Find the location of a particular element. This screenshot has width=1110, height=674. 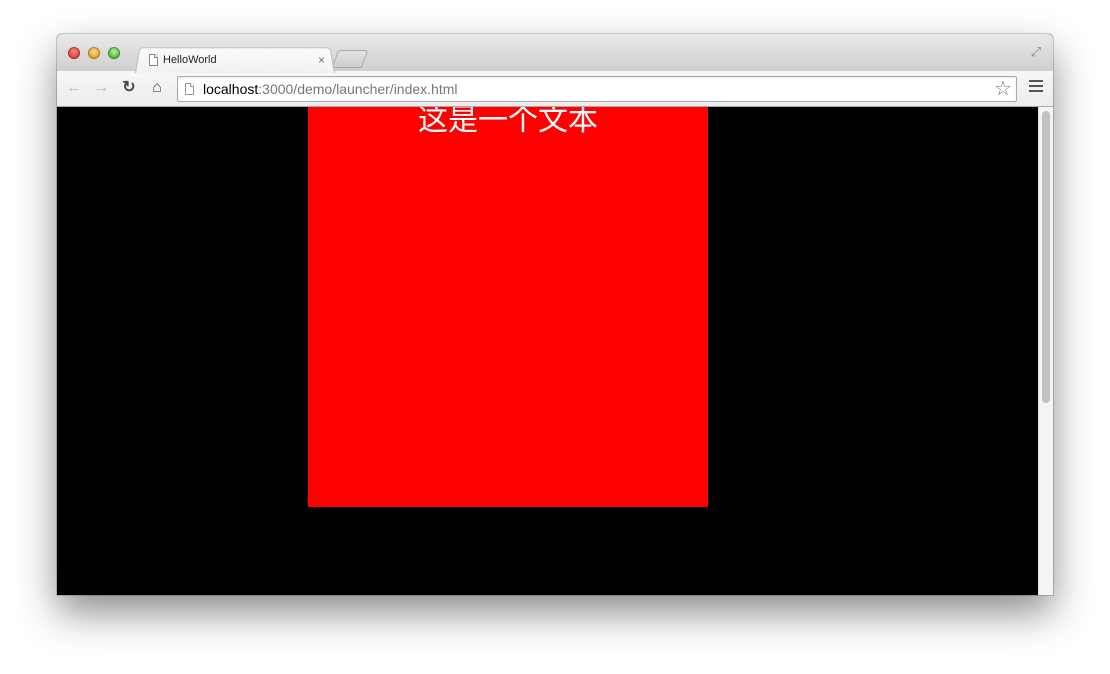

close-window-icon is located at coordinates (74, 53).